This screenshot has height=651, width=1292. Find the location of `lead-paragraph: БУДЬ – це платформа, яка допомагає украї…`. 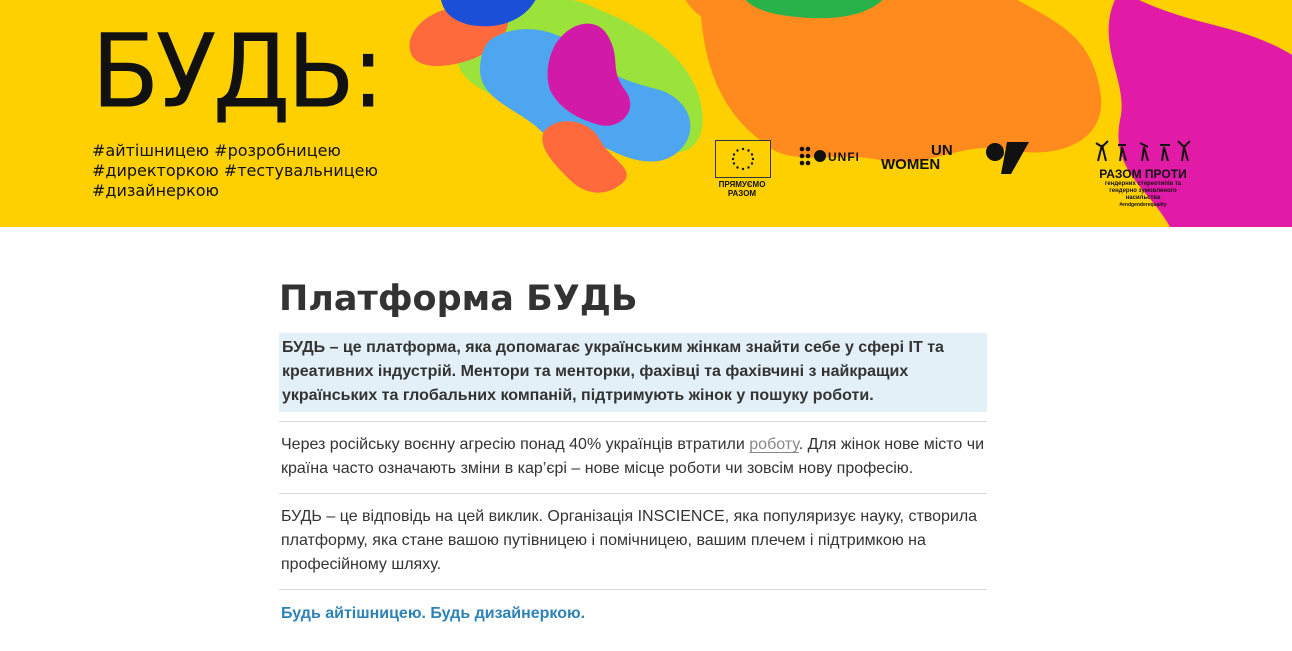

lead-paragraph: БУДЬ – це платформа, яка допомагає украї… is located at coordinates (633, 372).